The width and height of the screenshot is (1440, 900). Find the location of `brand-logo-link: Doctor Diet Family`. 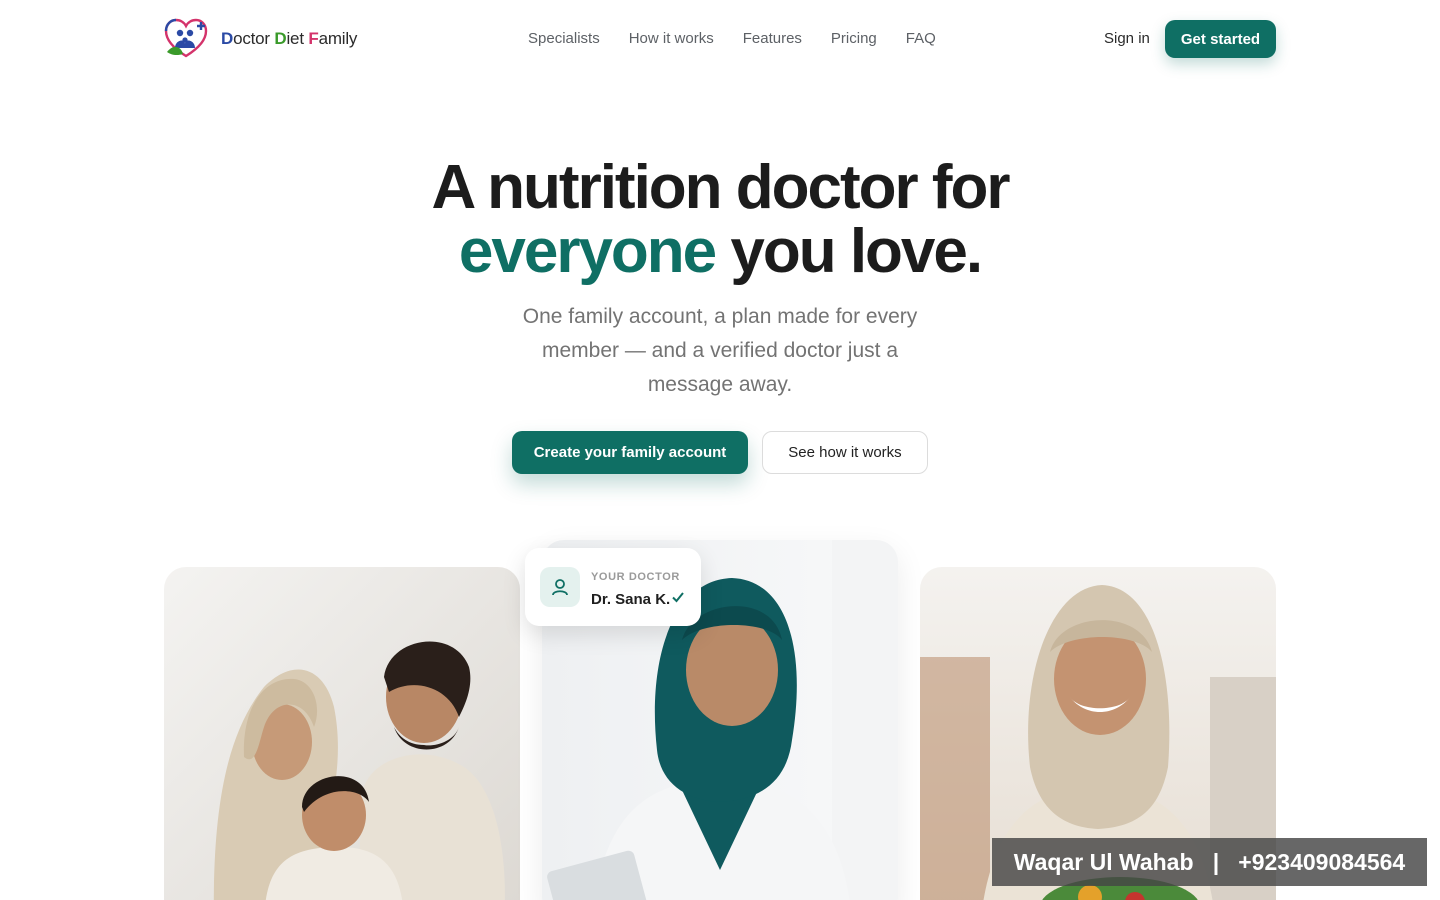

brand-logo-link: Doctor Diet Family is located at coordinates (260, 39).